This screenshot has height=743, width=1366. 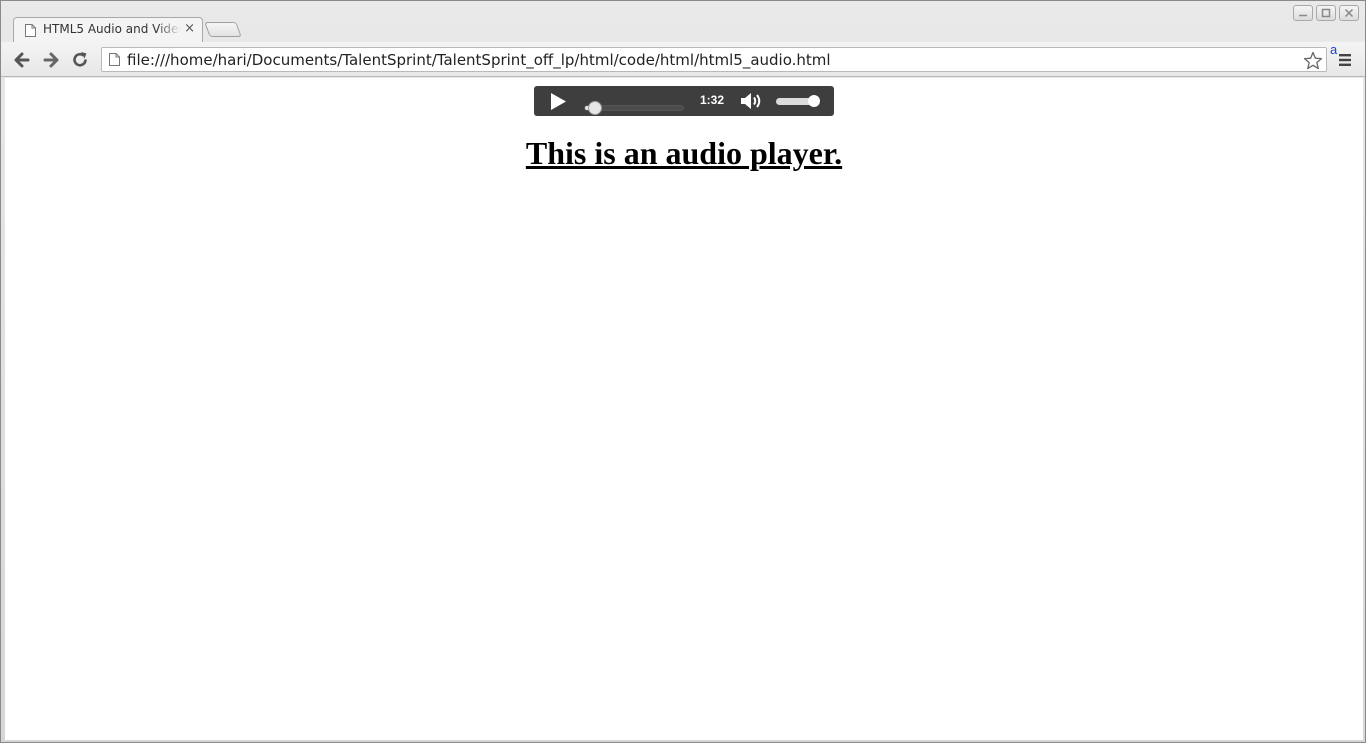 I want to click on tab-title: HTML5 Audio and Video, so click(x=112, y=29).